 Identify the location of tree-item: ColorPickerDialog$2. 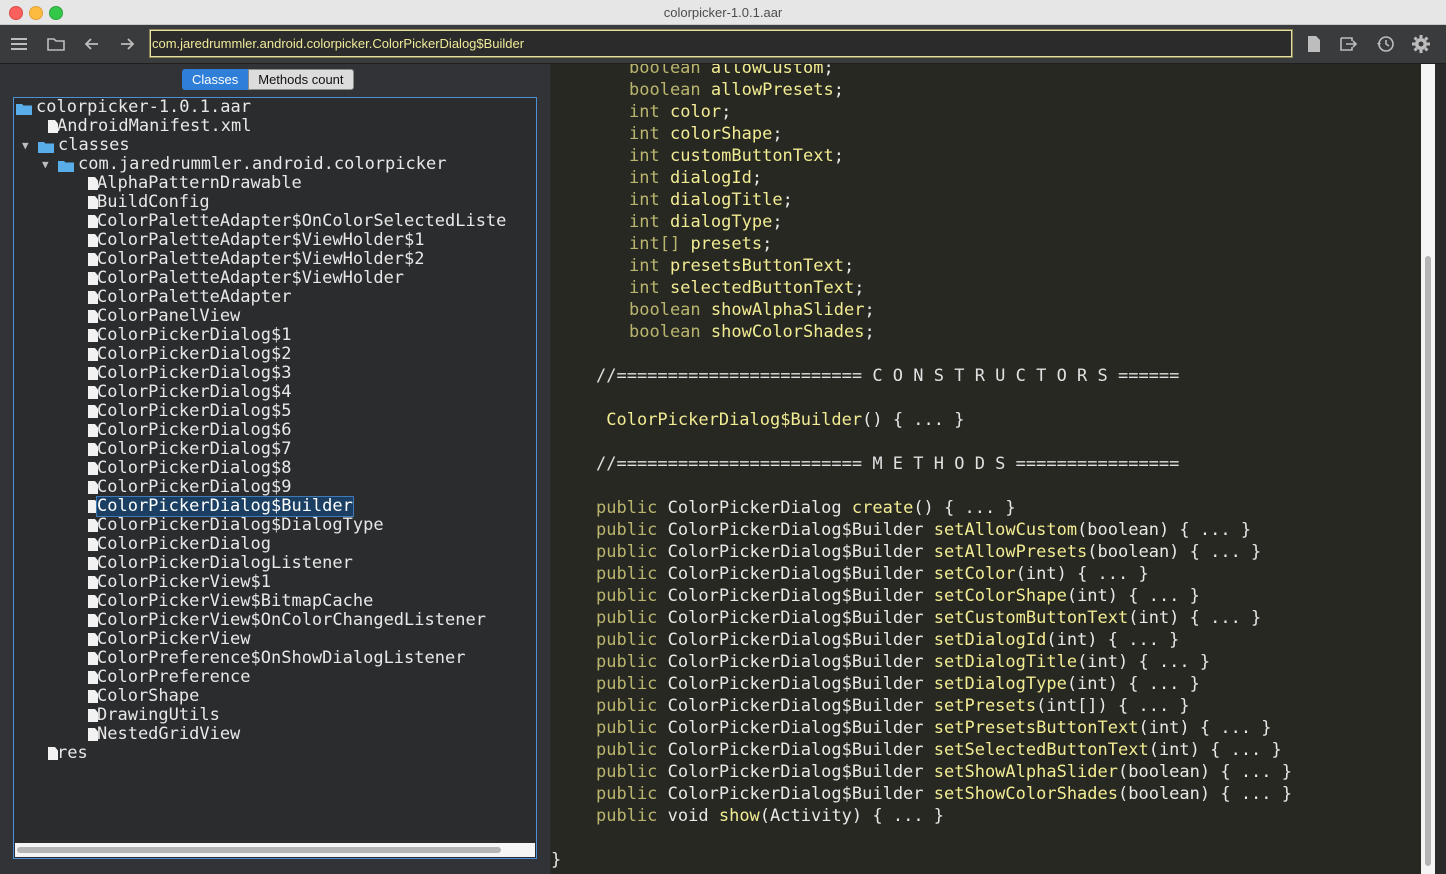
(275, 354).